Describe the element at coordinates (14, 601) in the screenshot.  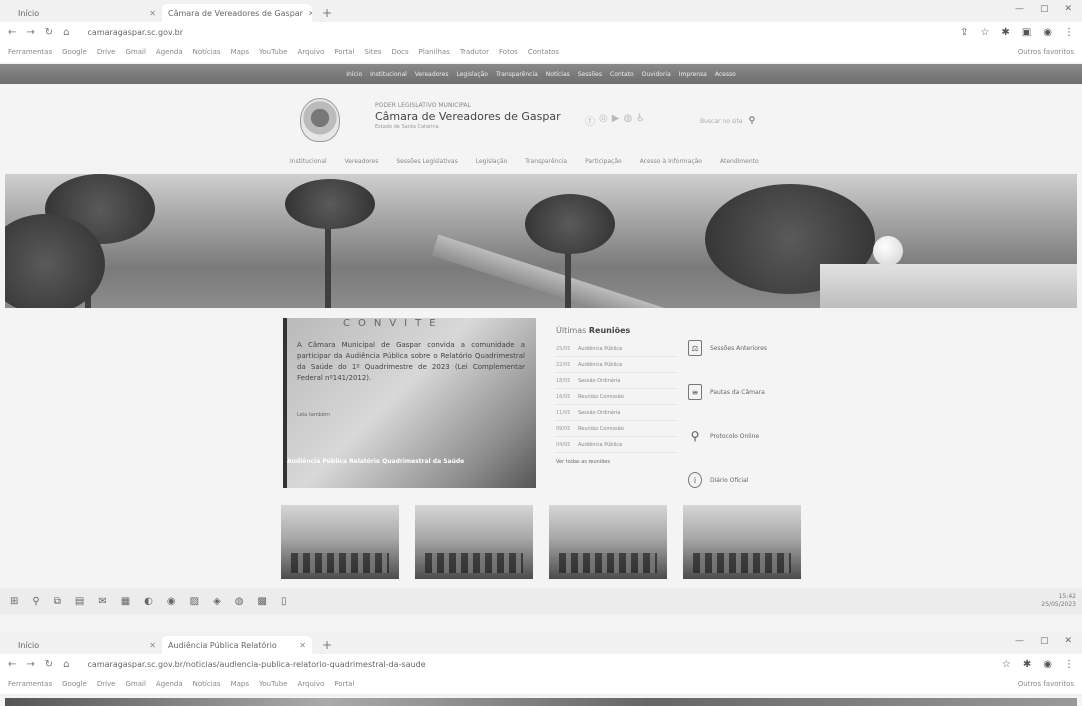
I see `windows-start-icon: ⊞` at that location.